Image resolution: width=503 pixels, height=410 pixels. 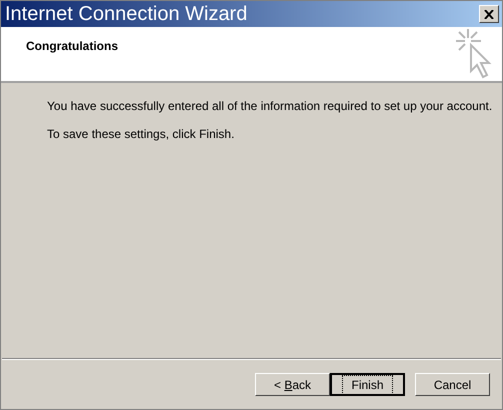 I want to click on wizard-button: Cancel, so click(x=452, y=384).